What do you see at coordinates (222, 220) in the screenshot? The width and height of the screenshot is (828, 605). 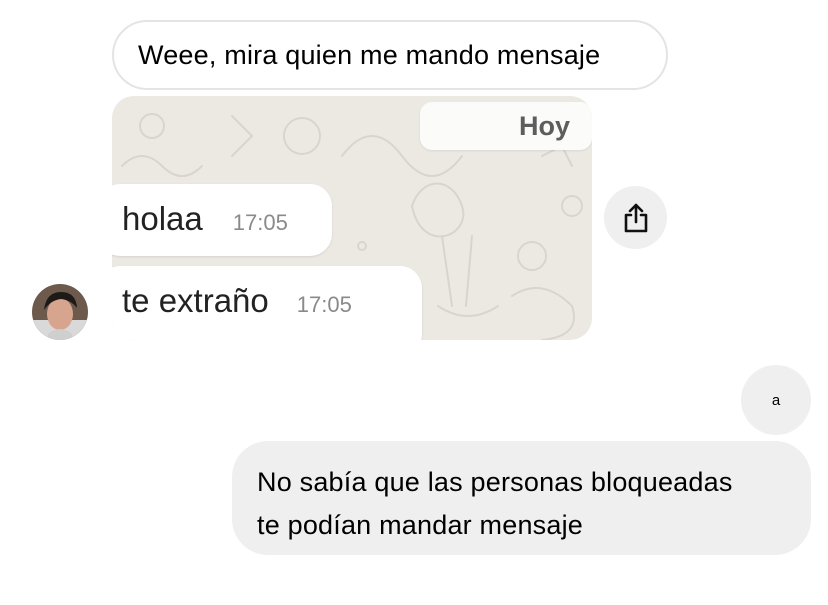 I see `screenshot-message-bubble: holaa 17:05` at bounding box center [222, 220].